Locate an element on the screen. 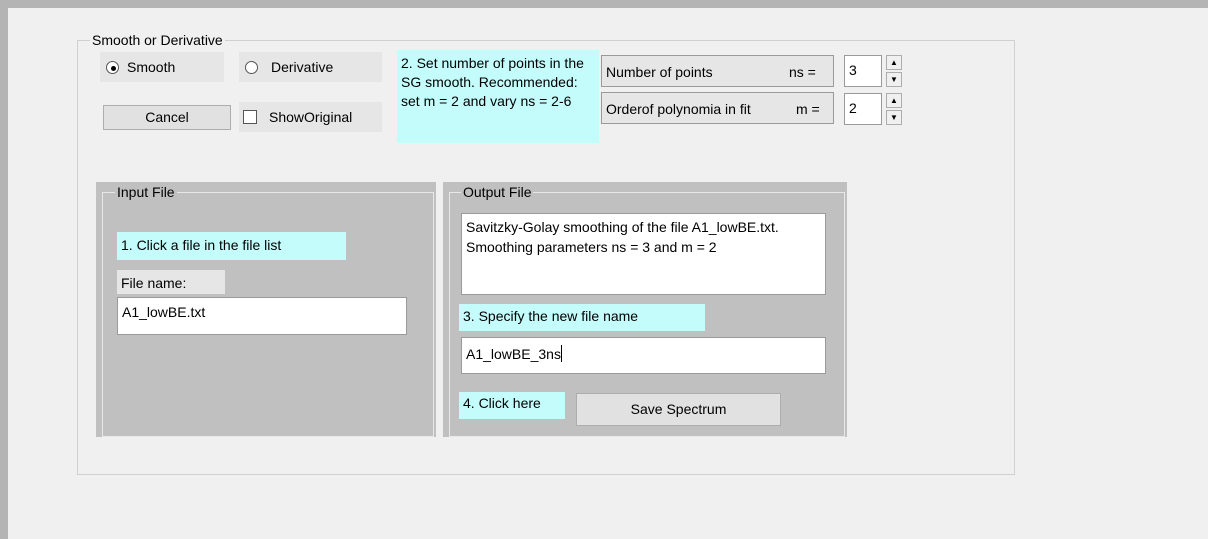 Image resolution: width=1208 pixels, height=539 pixels. m-value-input: 2 is located at coordinates (863, 109).